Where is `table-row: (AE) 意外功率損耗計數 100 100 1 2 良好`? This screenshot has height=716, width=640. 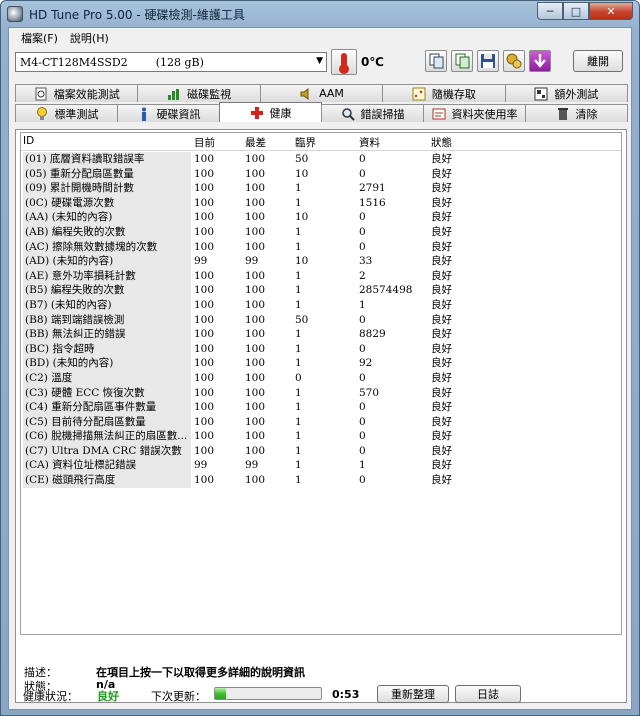 table-row: (AE) 意外功率損耗計數 100 100 1 2 良好 is located at coordinates (321, 276).